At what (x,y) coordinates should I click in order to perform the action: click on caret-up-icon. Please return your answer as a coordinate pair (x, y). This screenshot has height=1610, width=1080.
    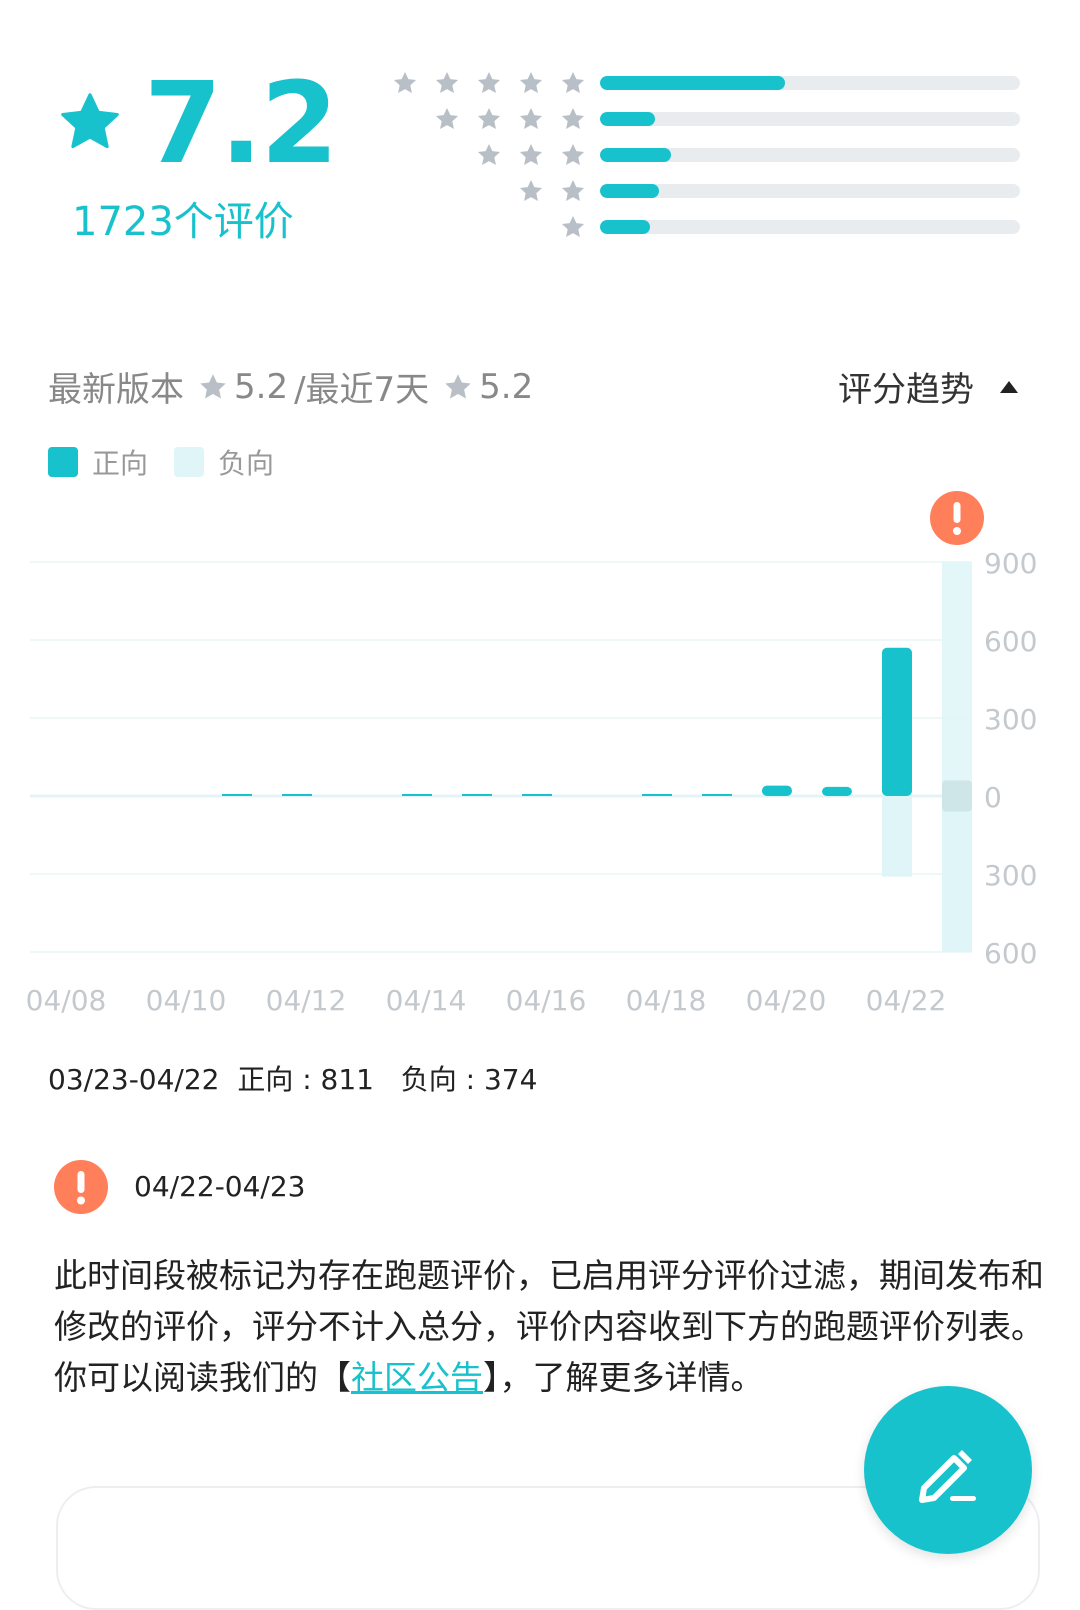
    Looking at the image, I should click on (1009, 386).